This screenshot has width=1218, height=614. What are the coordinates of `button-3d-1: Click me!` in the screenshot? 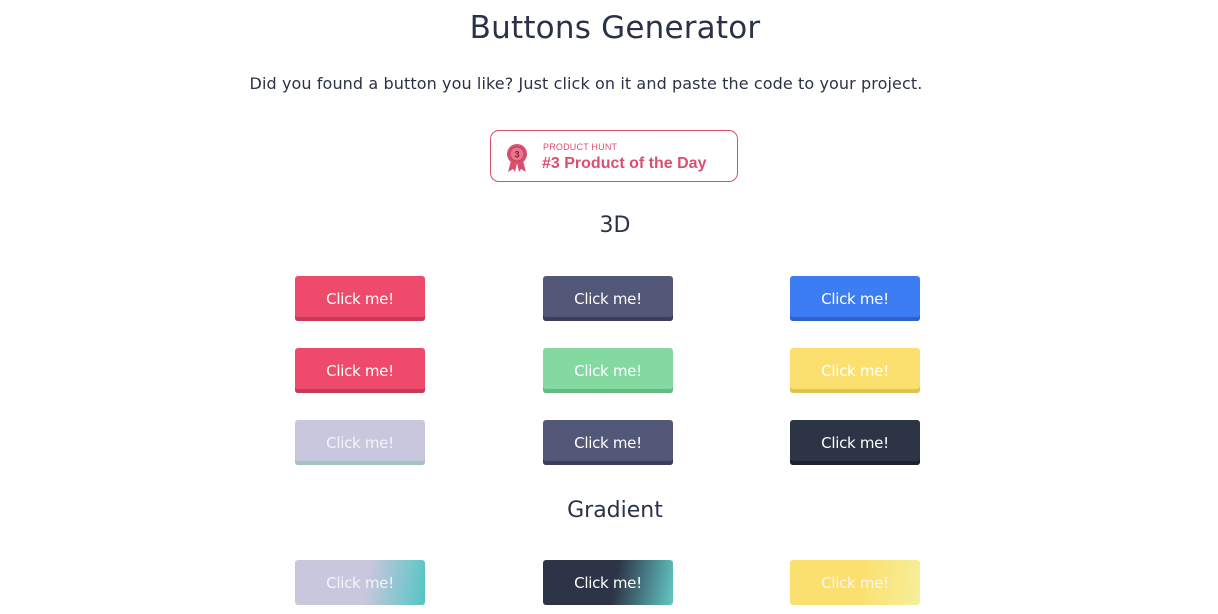 It's located at (360, 298).